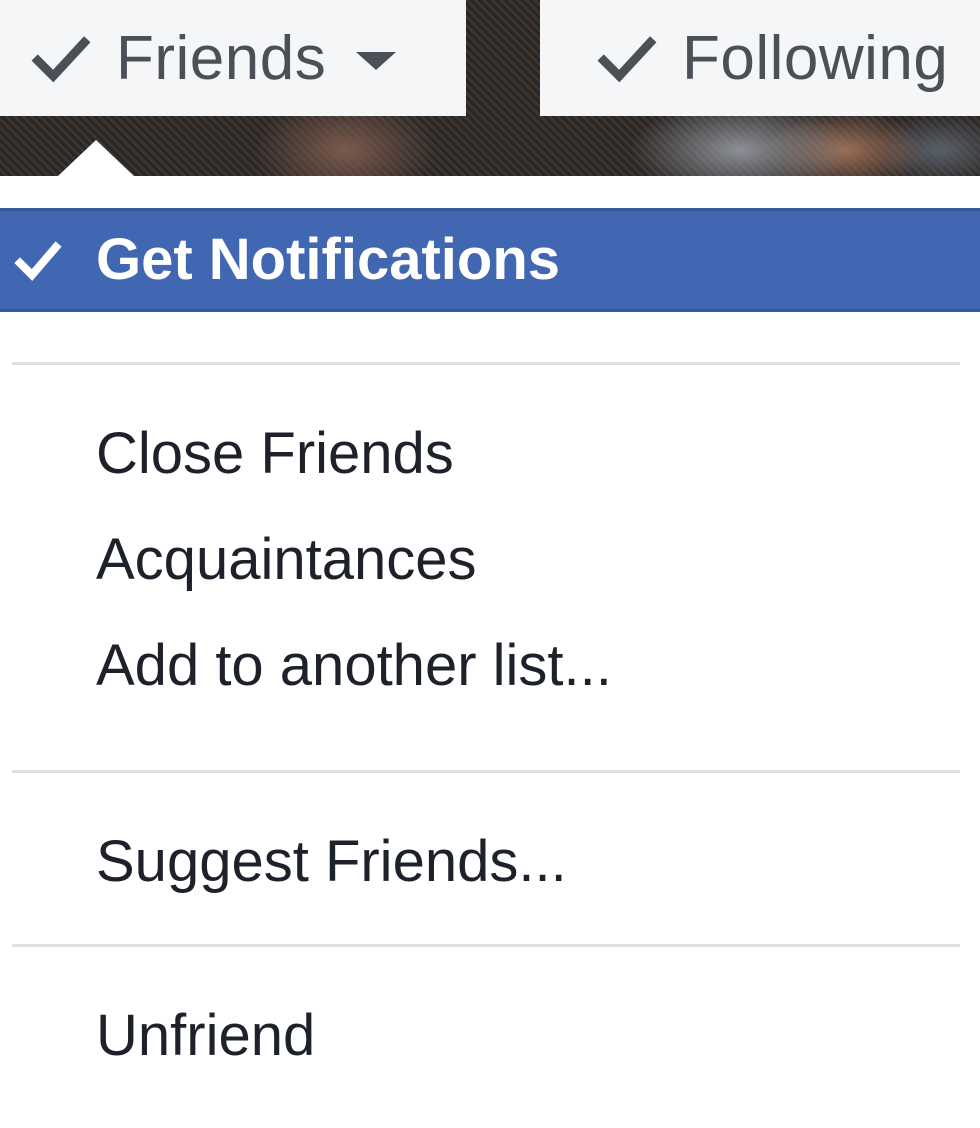 This screenshot has height=1128, width=980. I want to click on menu-item-label: Acquaintances, so click(286, 559).